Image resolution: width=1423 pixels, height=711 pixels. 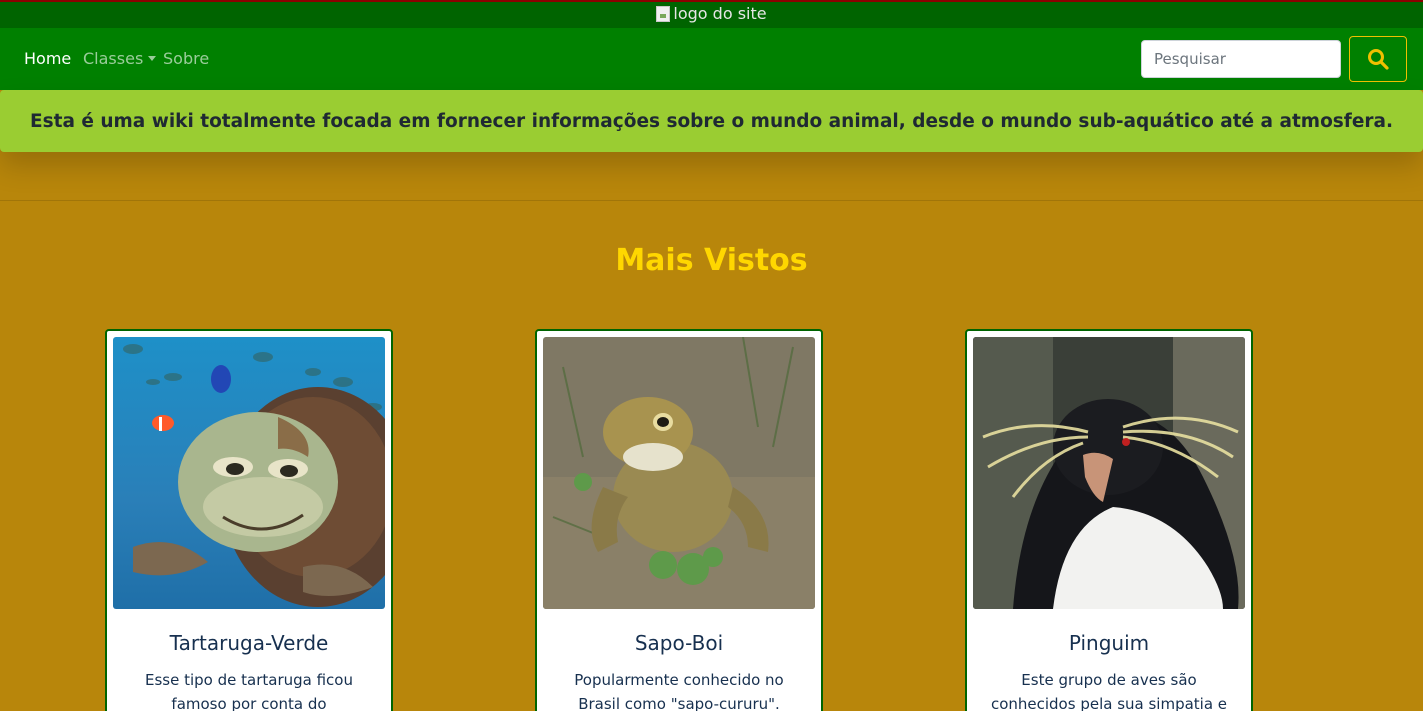 I want to click on penguin-photo, so click(x=1109, y=473).